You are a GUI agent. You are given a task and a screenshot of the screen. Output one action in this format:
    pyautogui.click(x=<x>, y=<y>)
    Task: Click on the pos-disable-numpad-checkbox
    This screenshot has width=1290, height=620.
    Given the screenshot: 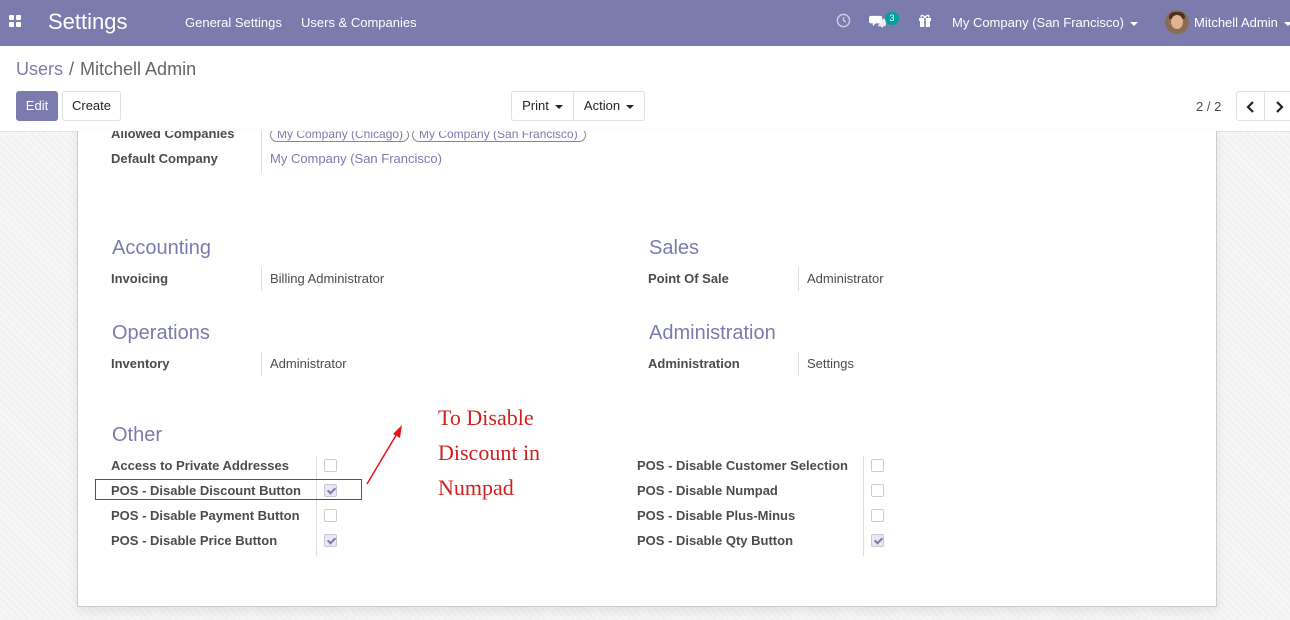 What is the action you would take?
    pyautogui.click(x=877, y=490)
    